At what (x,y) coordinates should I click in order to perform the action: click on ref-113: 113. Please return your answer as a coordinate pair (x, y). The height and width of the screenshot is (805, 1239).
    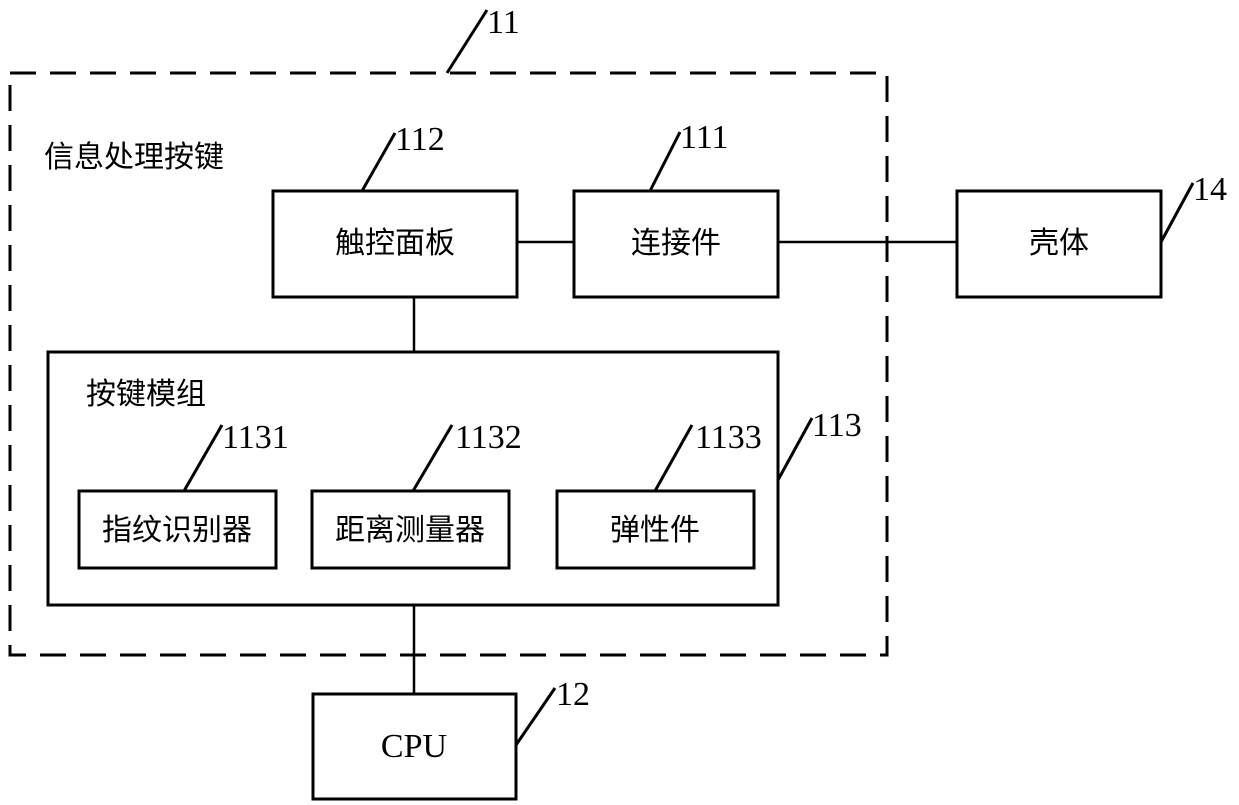
    Looking at the image, I should click on (837, 425).